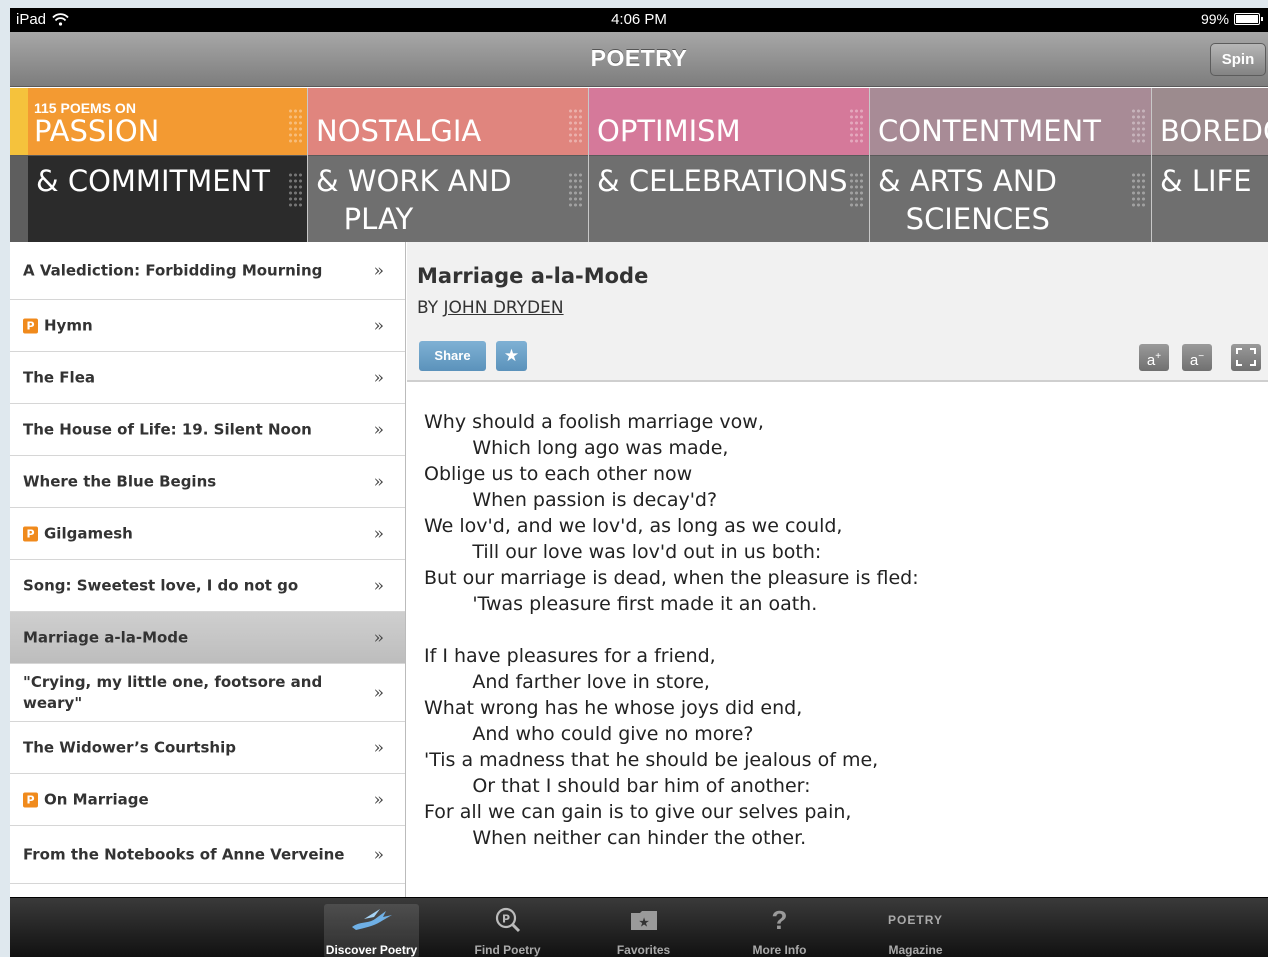  I want to click on font-decrease-icon: a−, so click(1197, 360).